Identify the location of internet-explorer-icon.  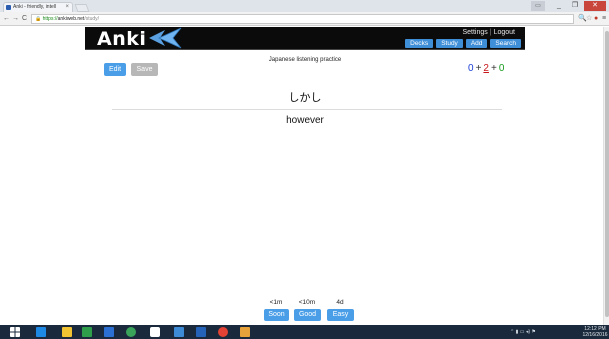
(41, 332).